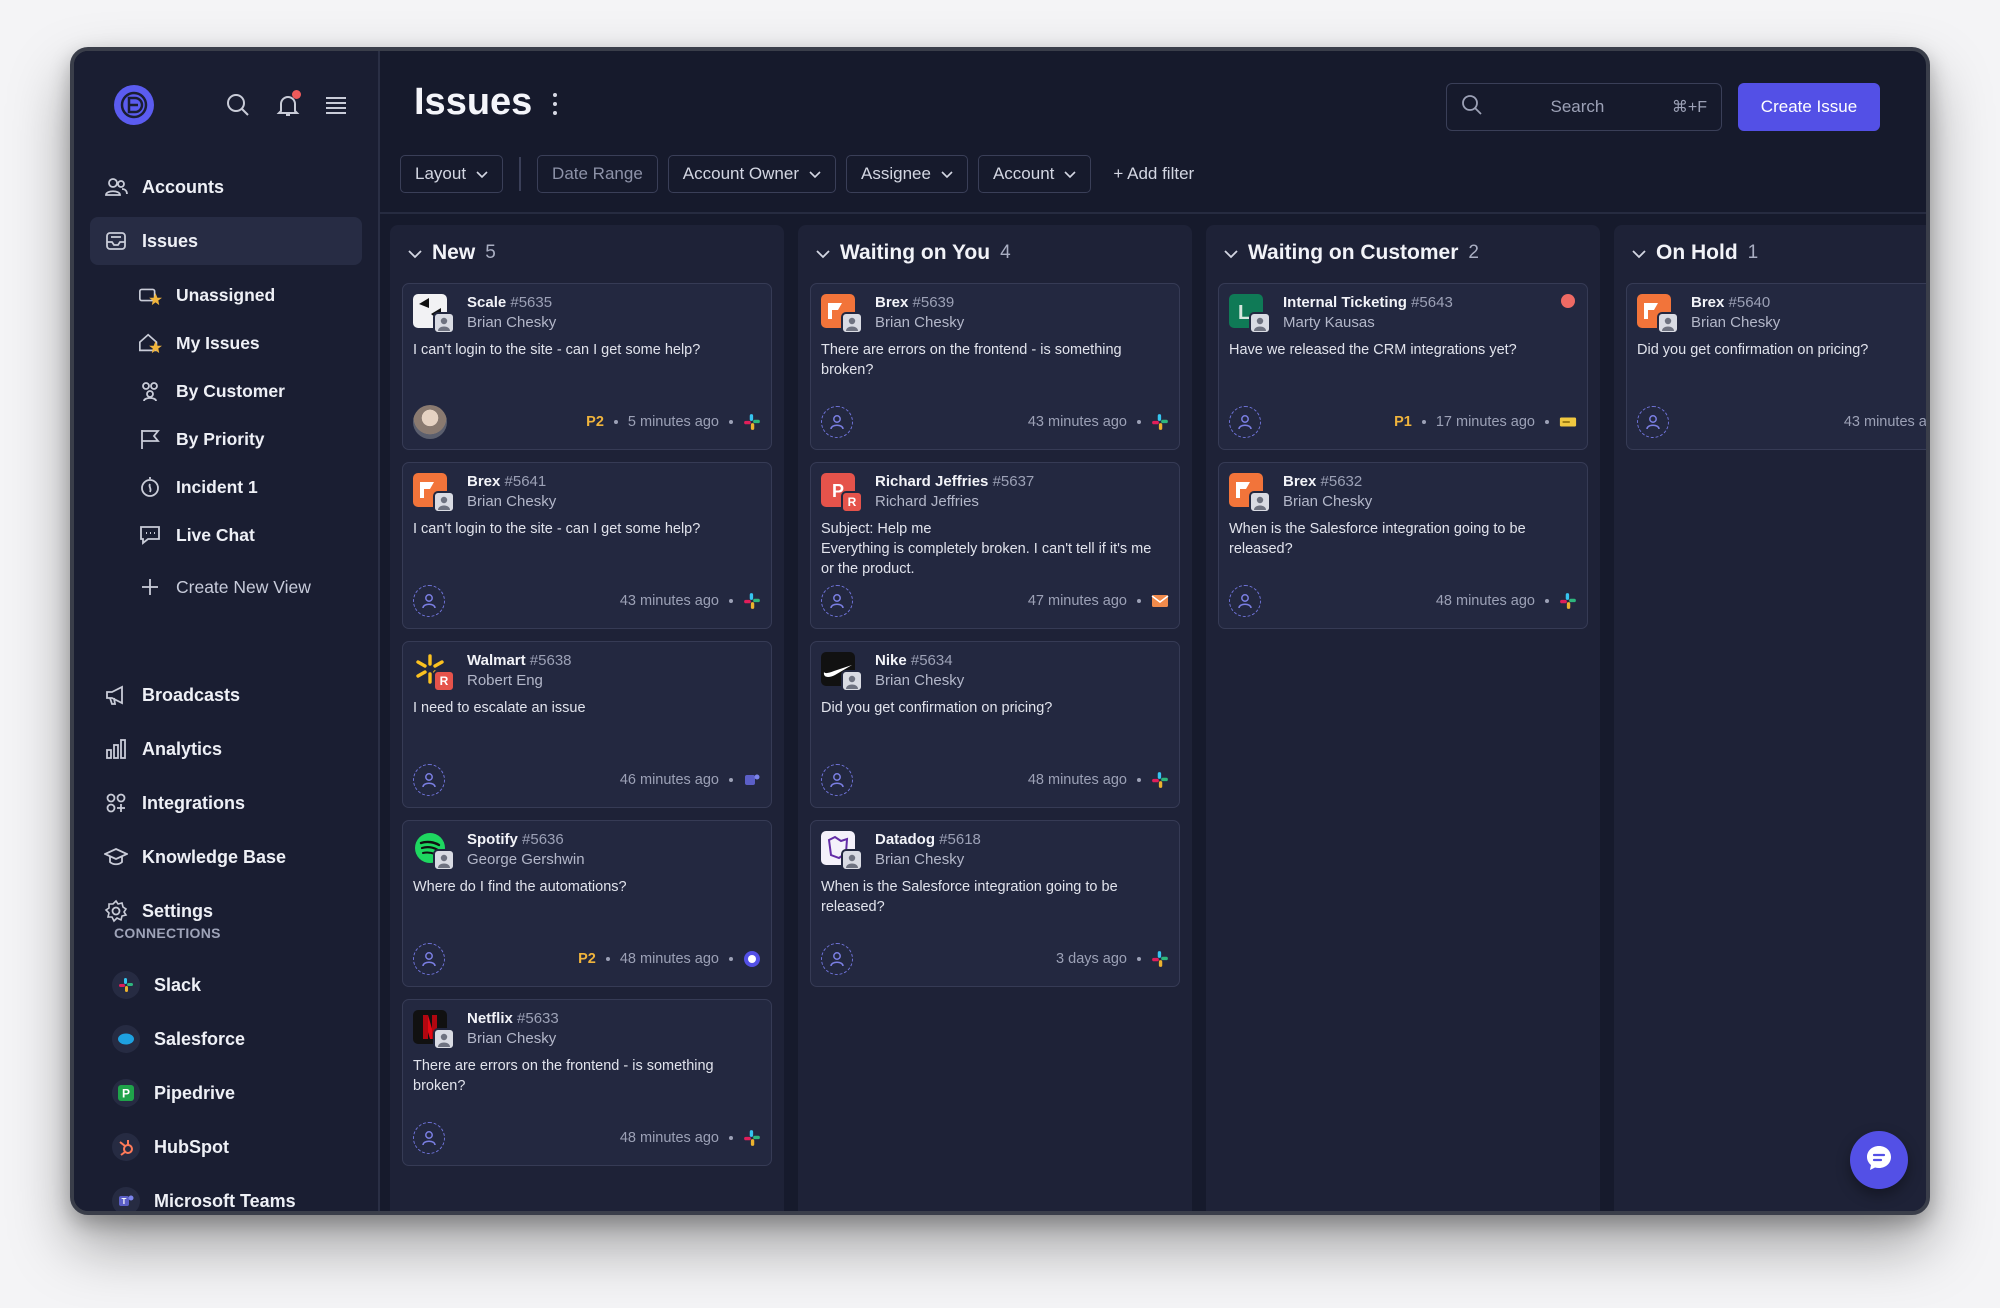  Describe the element at coordinates (1153, 213) in the screenshot. I see `header-divider` at that location.